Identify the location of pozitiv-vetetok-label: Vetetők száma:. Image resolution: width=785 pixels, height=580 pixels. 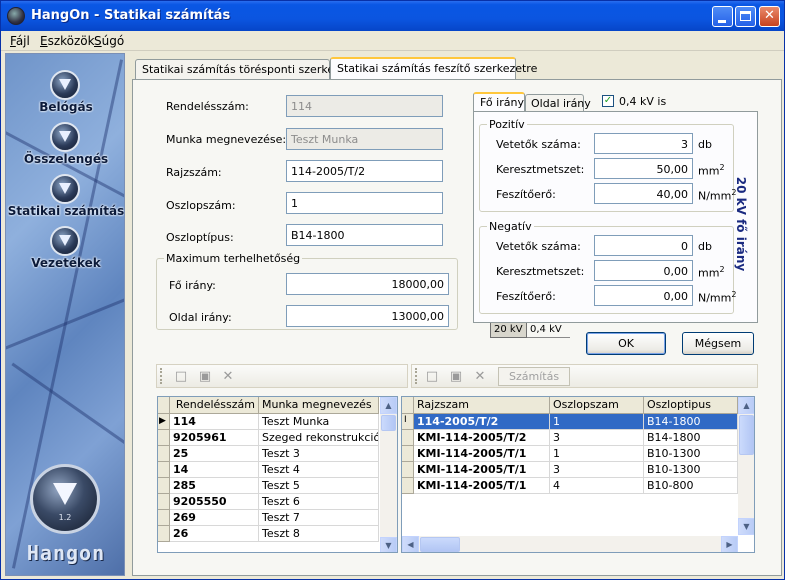
(538, 144).